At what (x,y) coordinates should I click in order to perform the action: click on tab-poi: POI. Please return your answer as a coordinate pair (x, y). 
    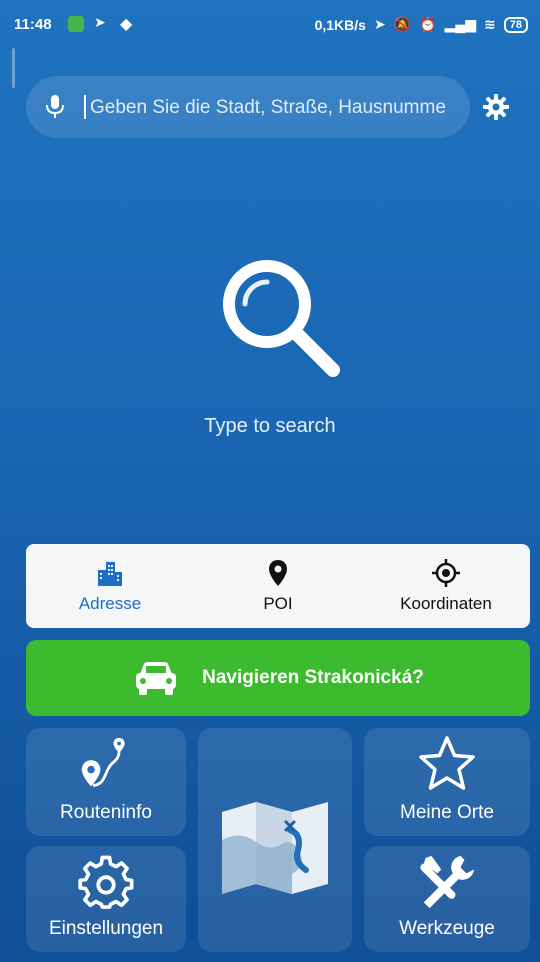
    Looking at the image, I should click on (278, 586).